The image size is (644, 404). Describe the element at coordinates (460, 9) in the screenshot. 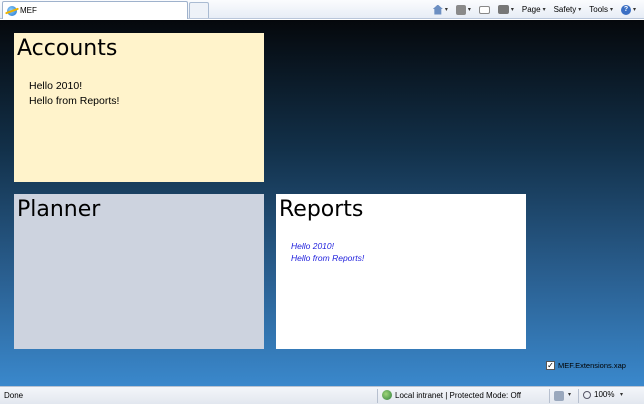

I see `feed-icon` at that location.